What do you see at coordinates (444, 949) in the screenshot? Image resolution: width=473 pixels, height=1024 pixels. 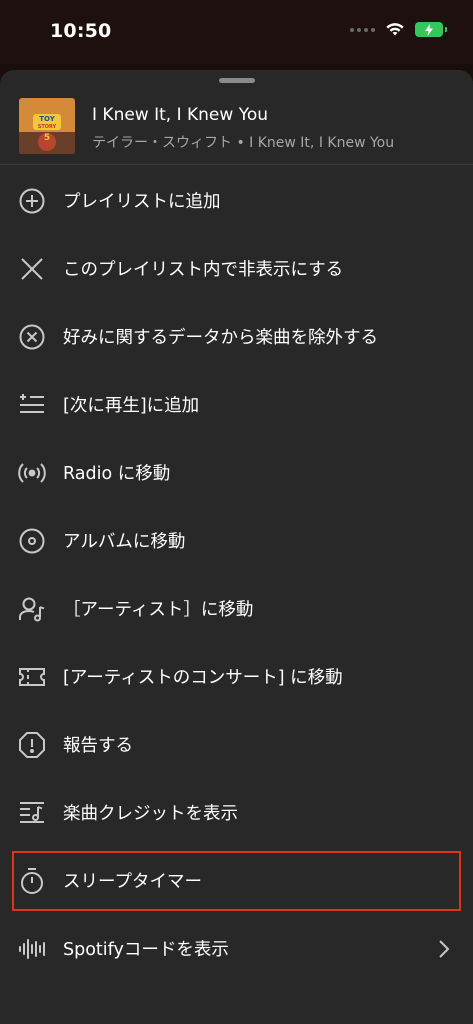 I see `chevron-right-icon` at bounding box center [444, 949].